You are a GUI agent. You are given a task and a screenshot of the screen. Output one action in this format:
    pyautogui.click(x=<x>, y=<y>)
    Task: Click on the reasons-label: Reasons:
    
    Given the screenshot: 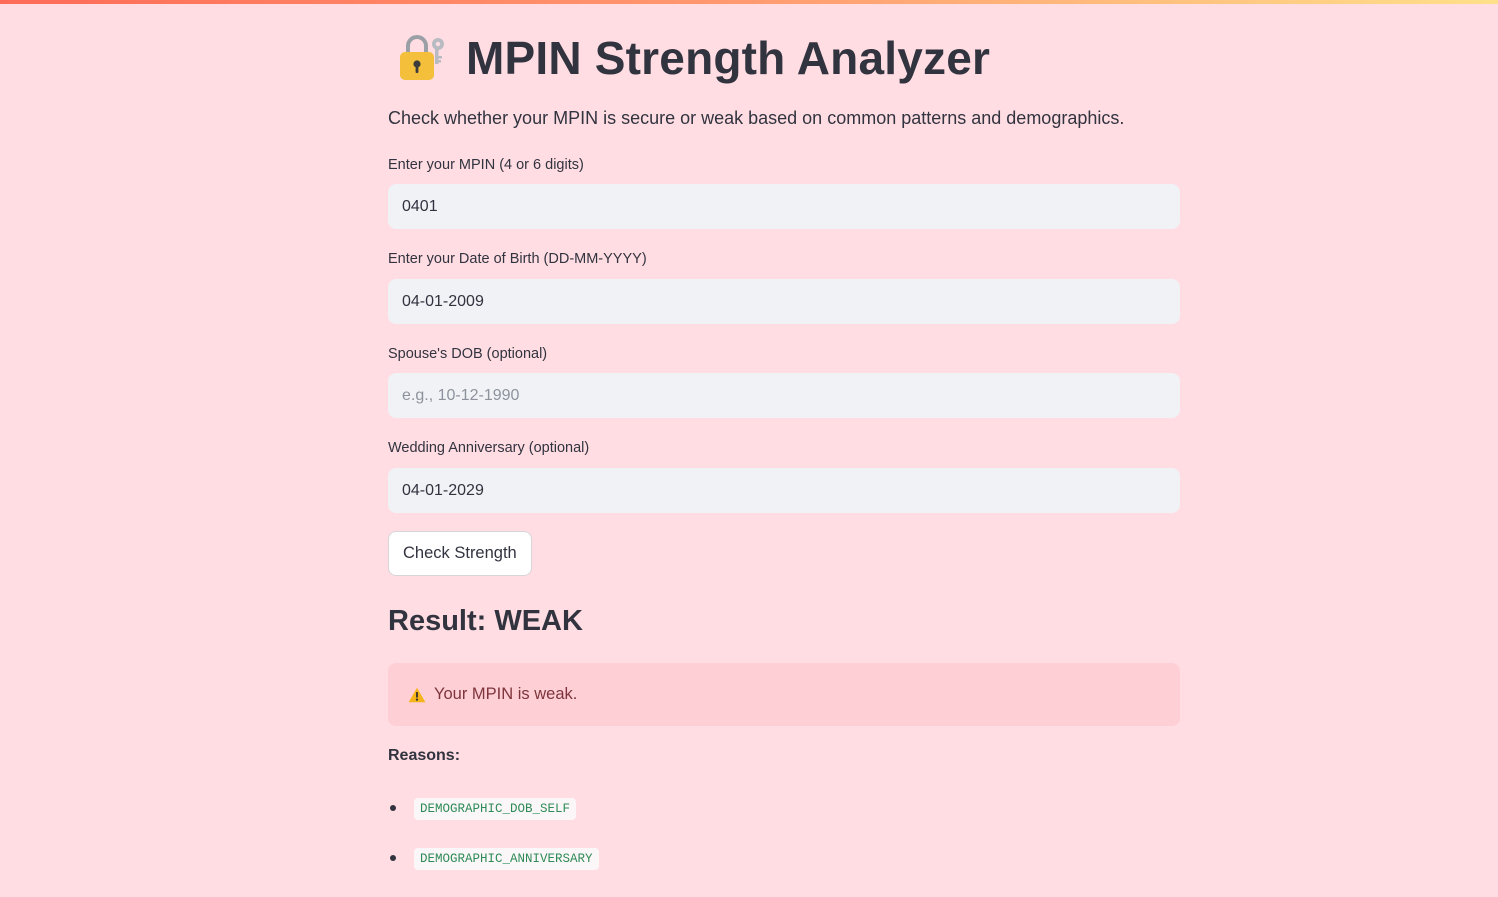 What is the action you would take?
    pyautogui.click(x=424, y=755)
    